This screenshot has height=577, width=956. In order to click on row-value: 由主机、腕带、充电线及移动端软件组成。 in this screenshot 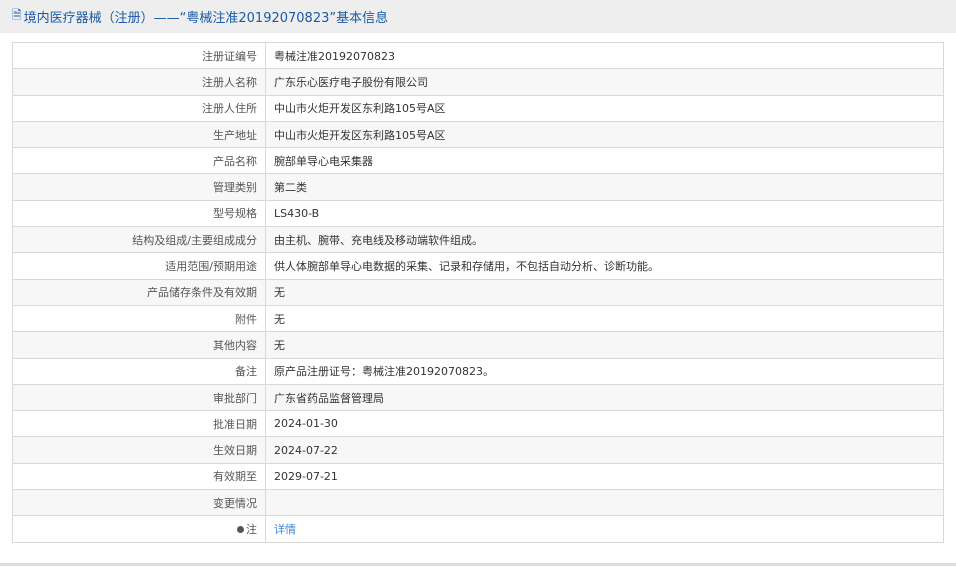, I will do `click(604, 240)`.